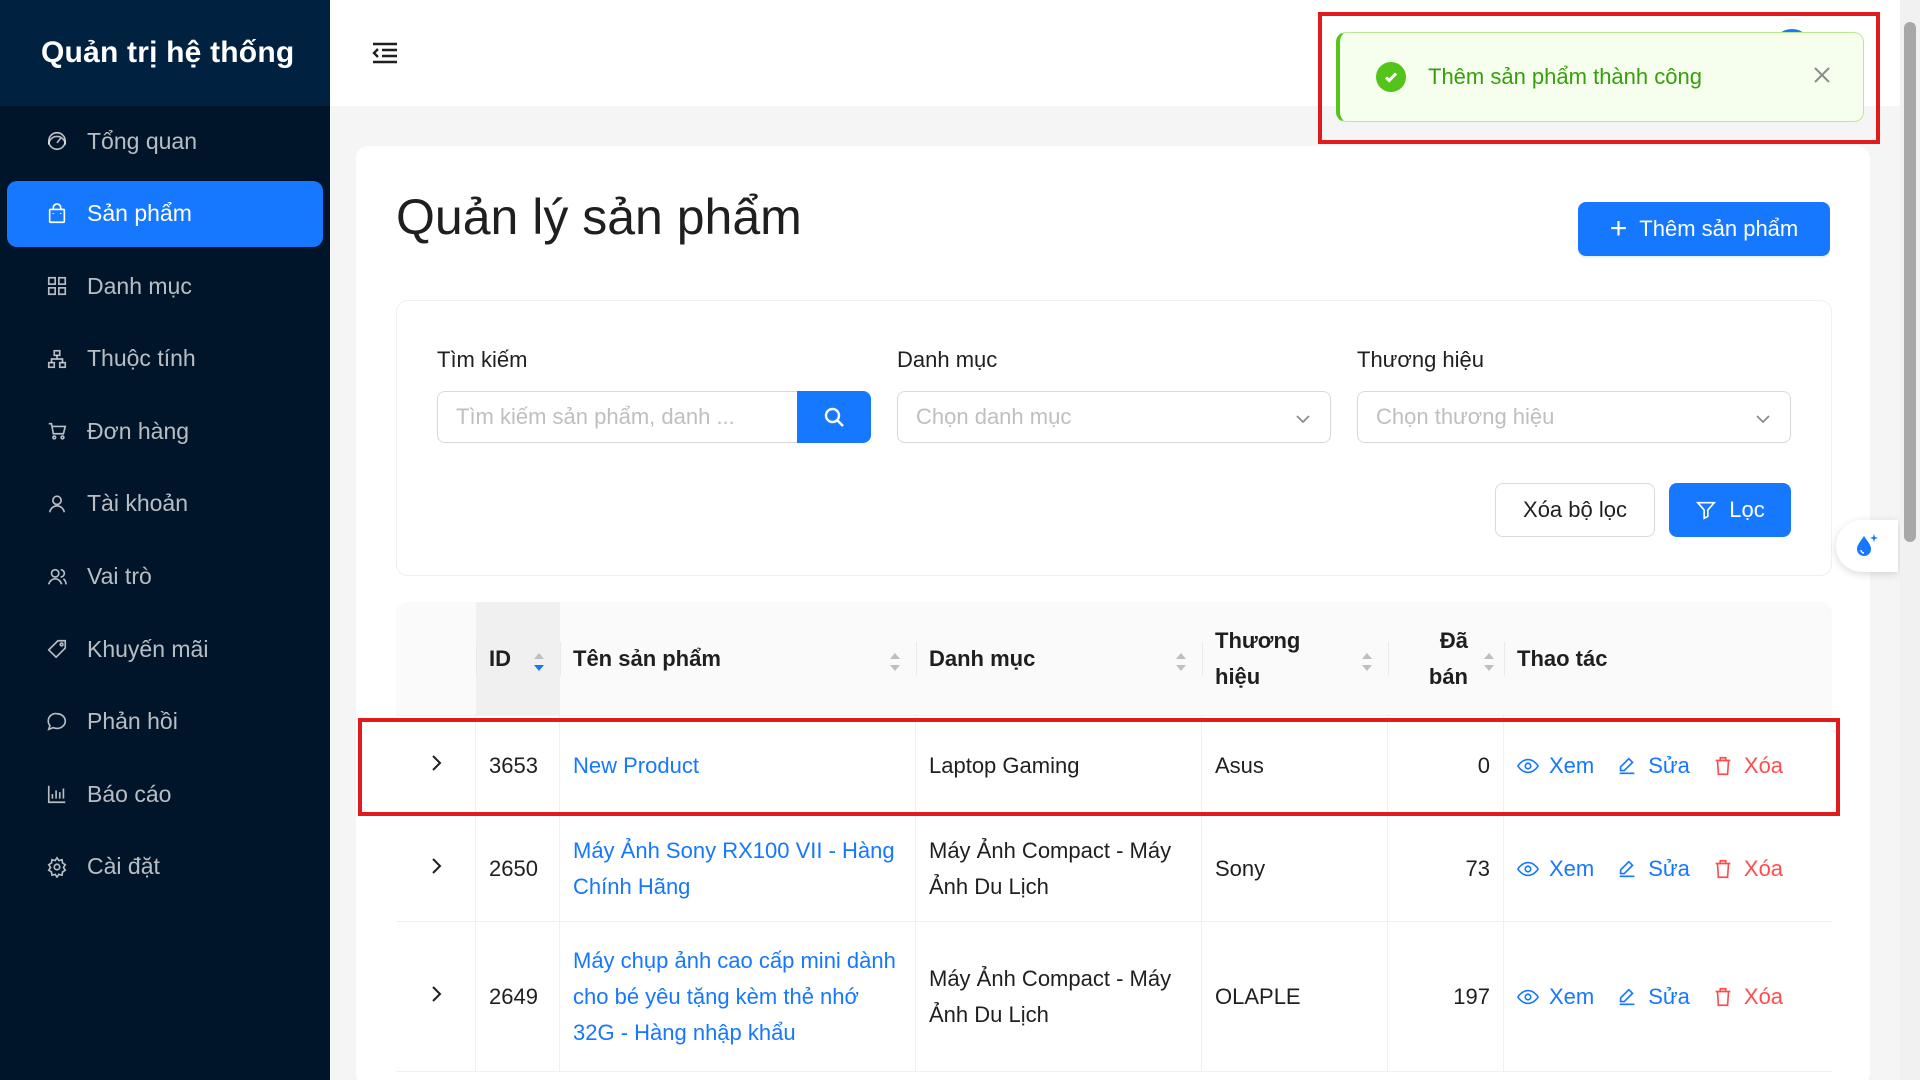 Image resolution: width=1920 pixels, height=1080 pixels. What do you see at coordinates (1059, 765) in the screenshot?
I see `cell-category: Laptop Gaming` at bounding box center [1059, 765].